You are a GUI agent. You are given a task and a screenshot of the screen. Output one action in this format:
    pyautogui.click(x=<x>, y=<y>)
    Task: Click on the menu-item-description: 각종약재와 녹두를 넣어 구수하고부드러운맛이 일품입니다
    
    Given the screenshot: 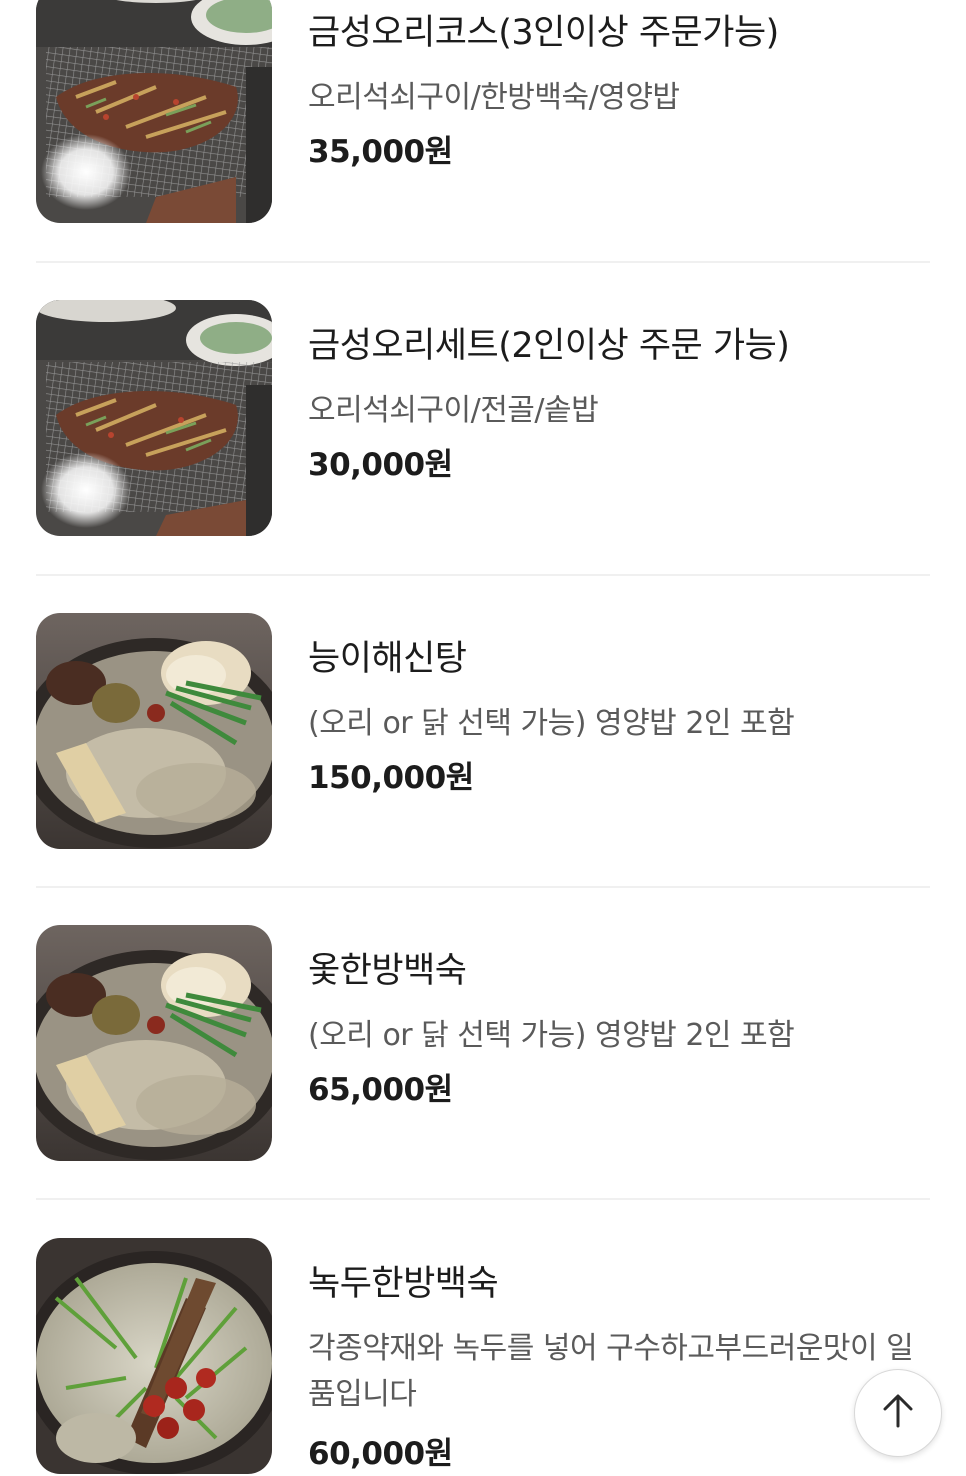 What is the action you would take?
    pyautogui.click(x=611, y=1371)
    